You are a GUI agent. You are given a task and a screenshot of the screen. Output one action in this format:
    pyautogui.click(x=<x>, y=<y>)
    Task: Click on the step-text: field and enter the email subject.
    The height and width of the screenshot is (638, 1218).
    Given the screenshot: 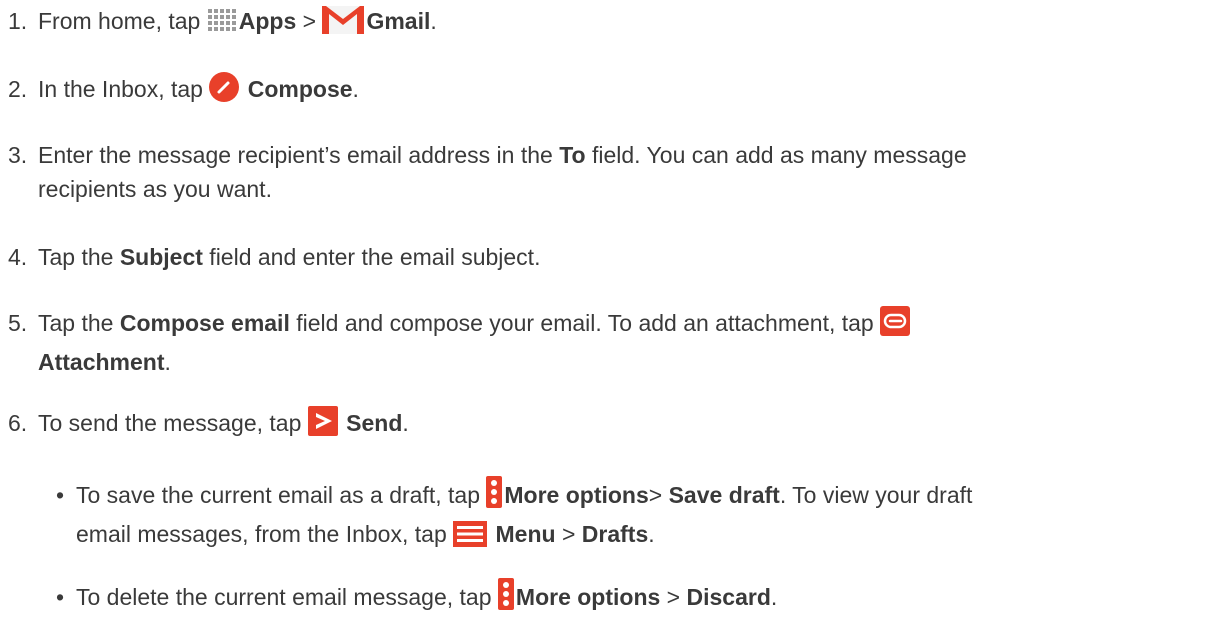 What is the action you would take?
    pyautogui.click(x=371, y=257)
    